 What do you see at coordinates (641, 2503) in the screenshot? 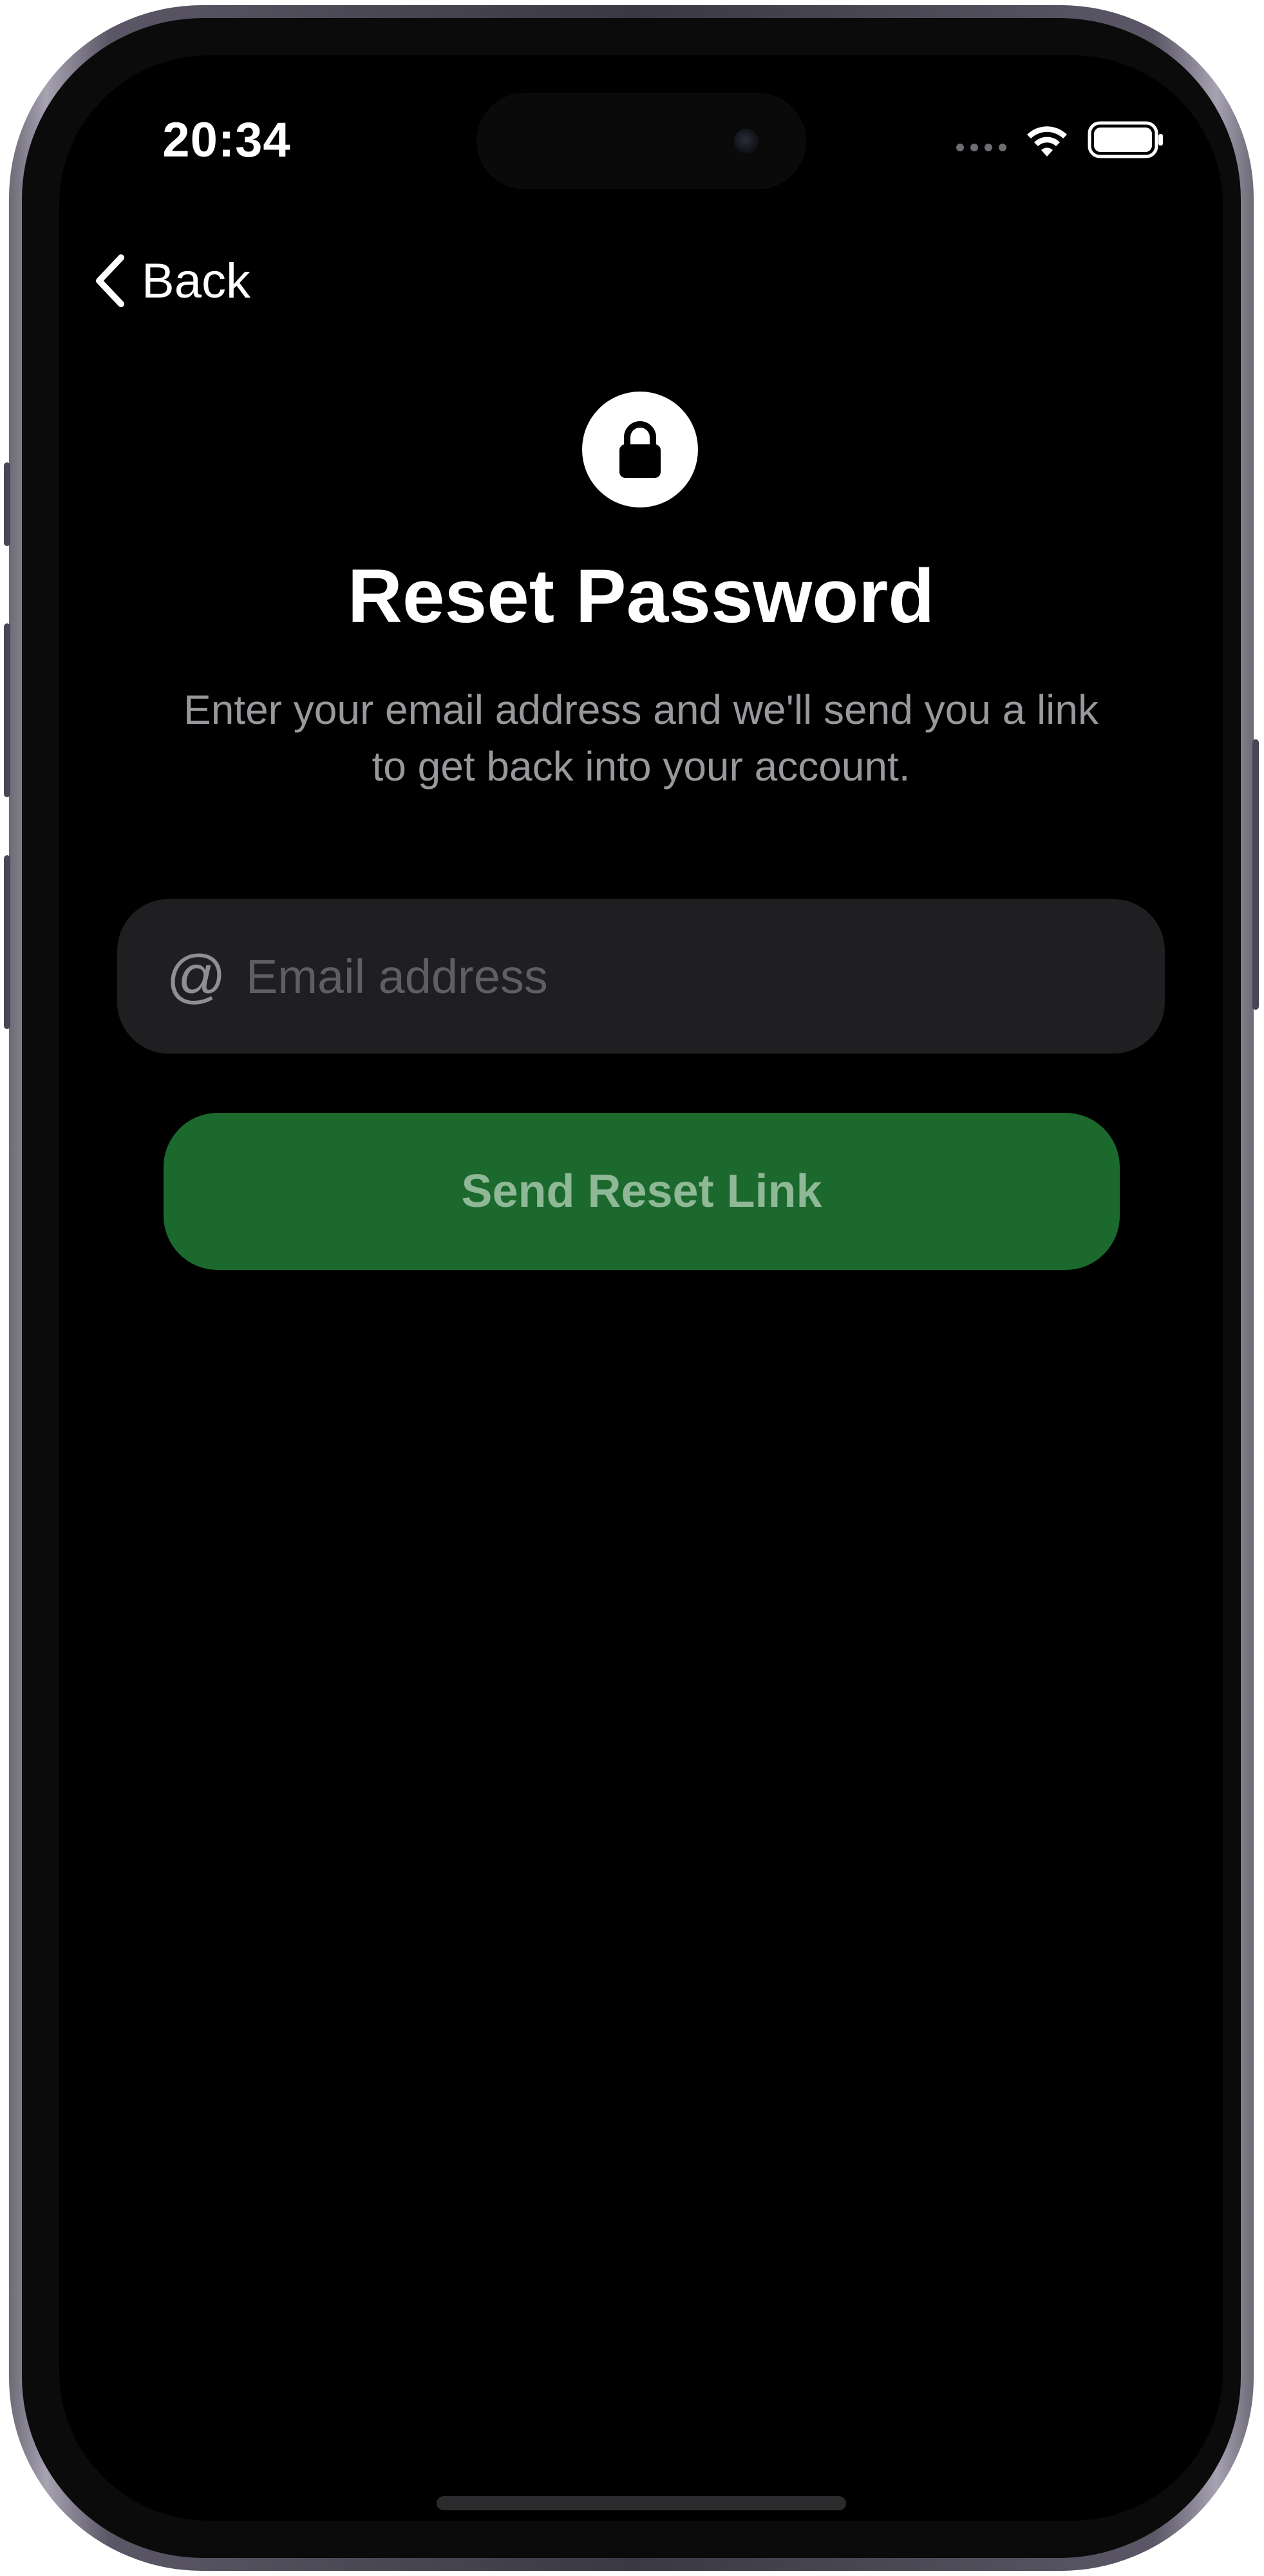
I see `home-indicator` at bounding box center [641, 2503].